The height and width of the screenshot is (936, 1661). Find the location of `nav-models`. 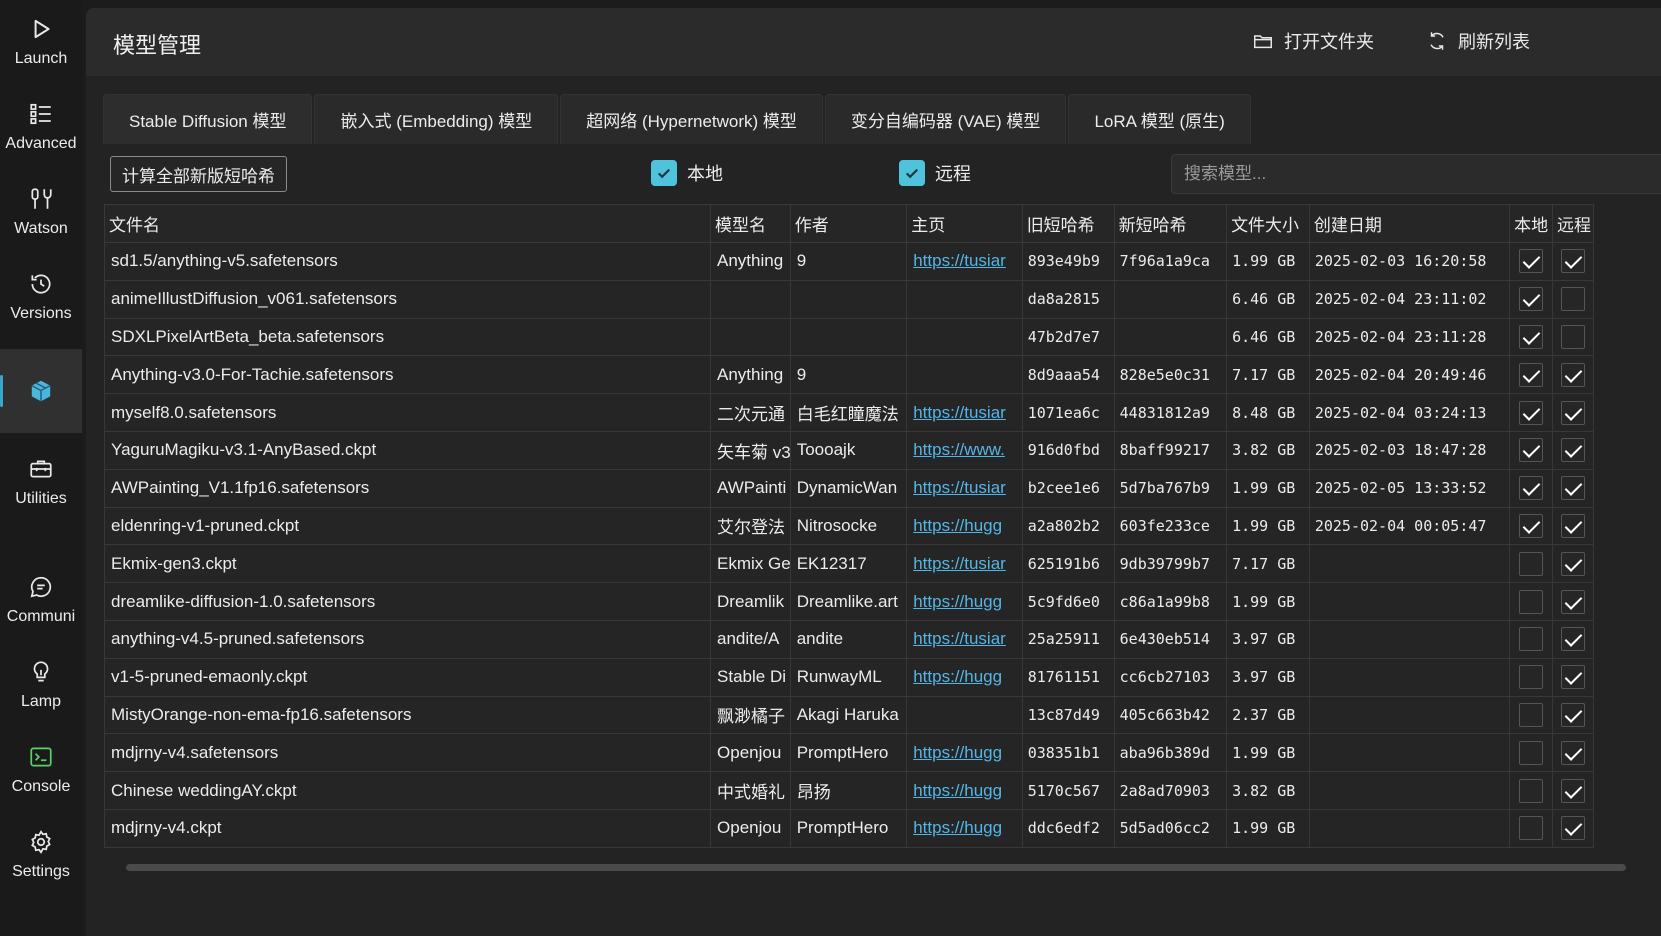

nav-models is located at coordinates (41, 391).